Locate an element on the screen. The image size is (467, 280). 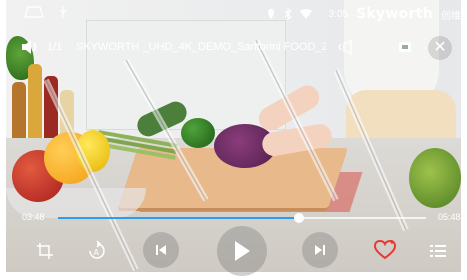
brand-sub-logo: 创维 is located at coordinates (451, 16).